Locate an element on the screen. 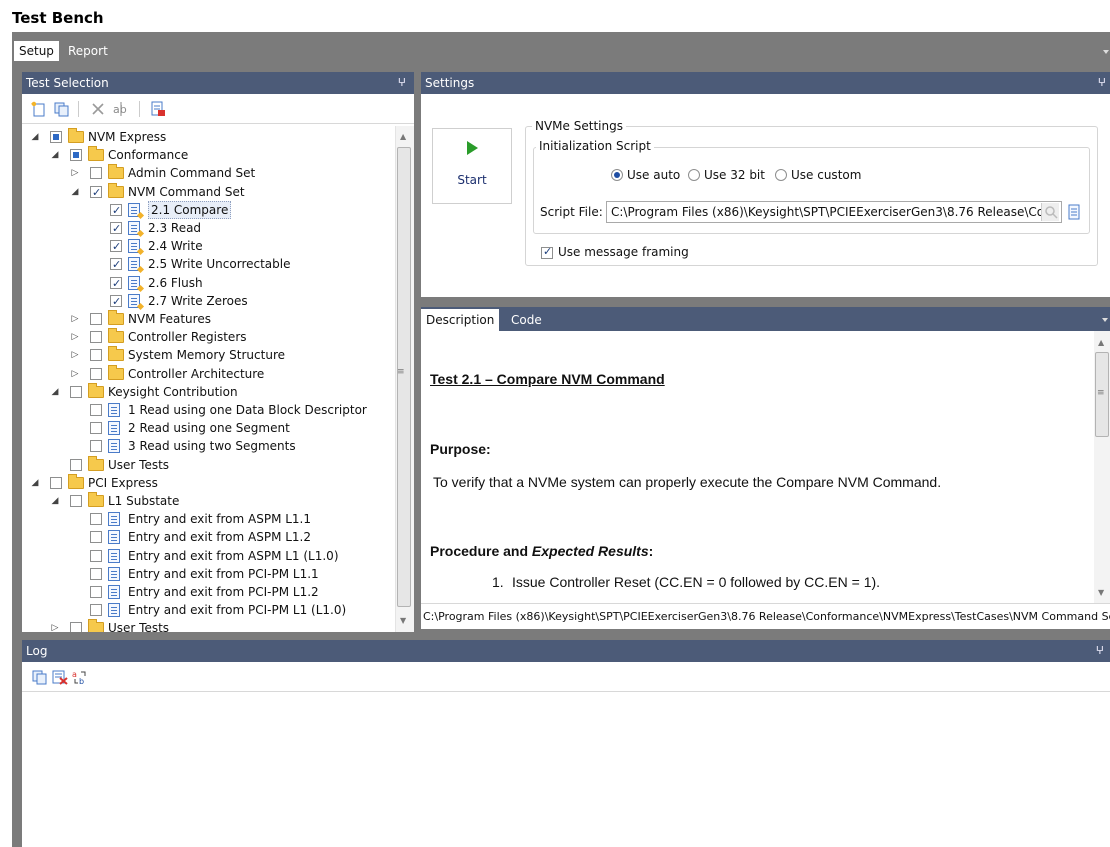 The image size is (1110, 847). tree-item: 2.7 Write Zeroes is located at coordinates (208, 301).